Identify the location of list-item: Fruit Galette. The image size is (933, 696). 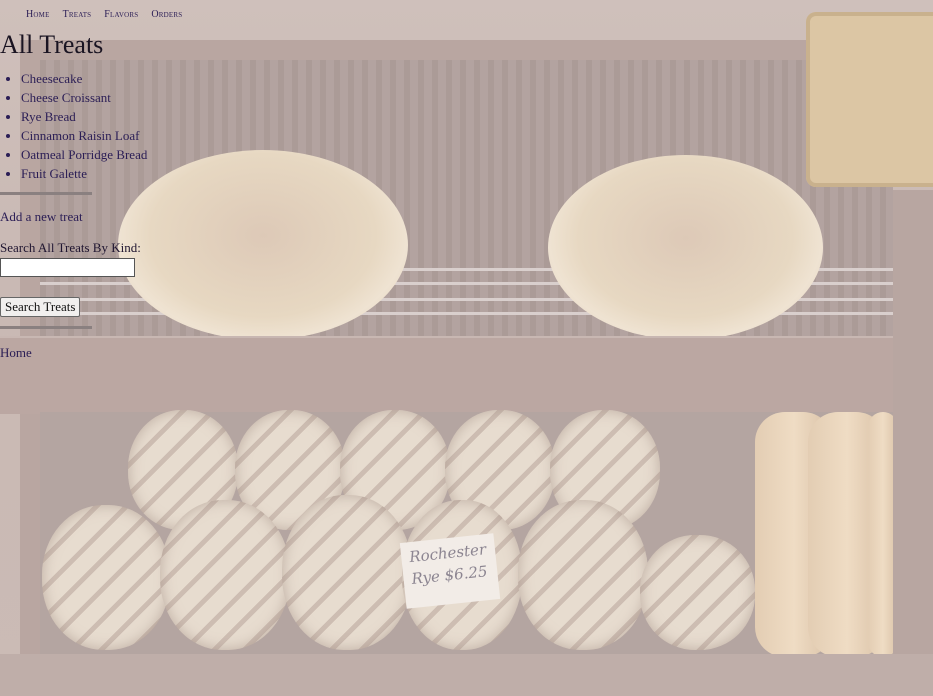
(477, 173).